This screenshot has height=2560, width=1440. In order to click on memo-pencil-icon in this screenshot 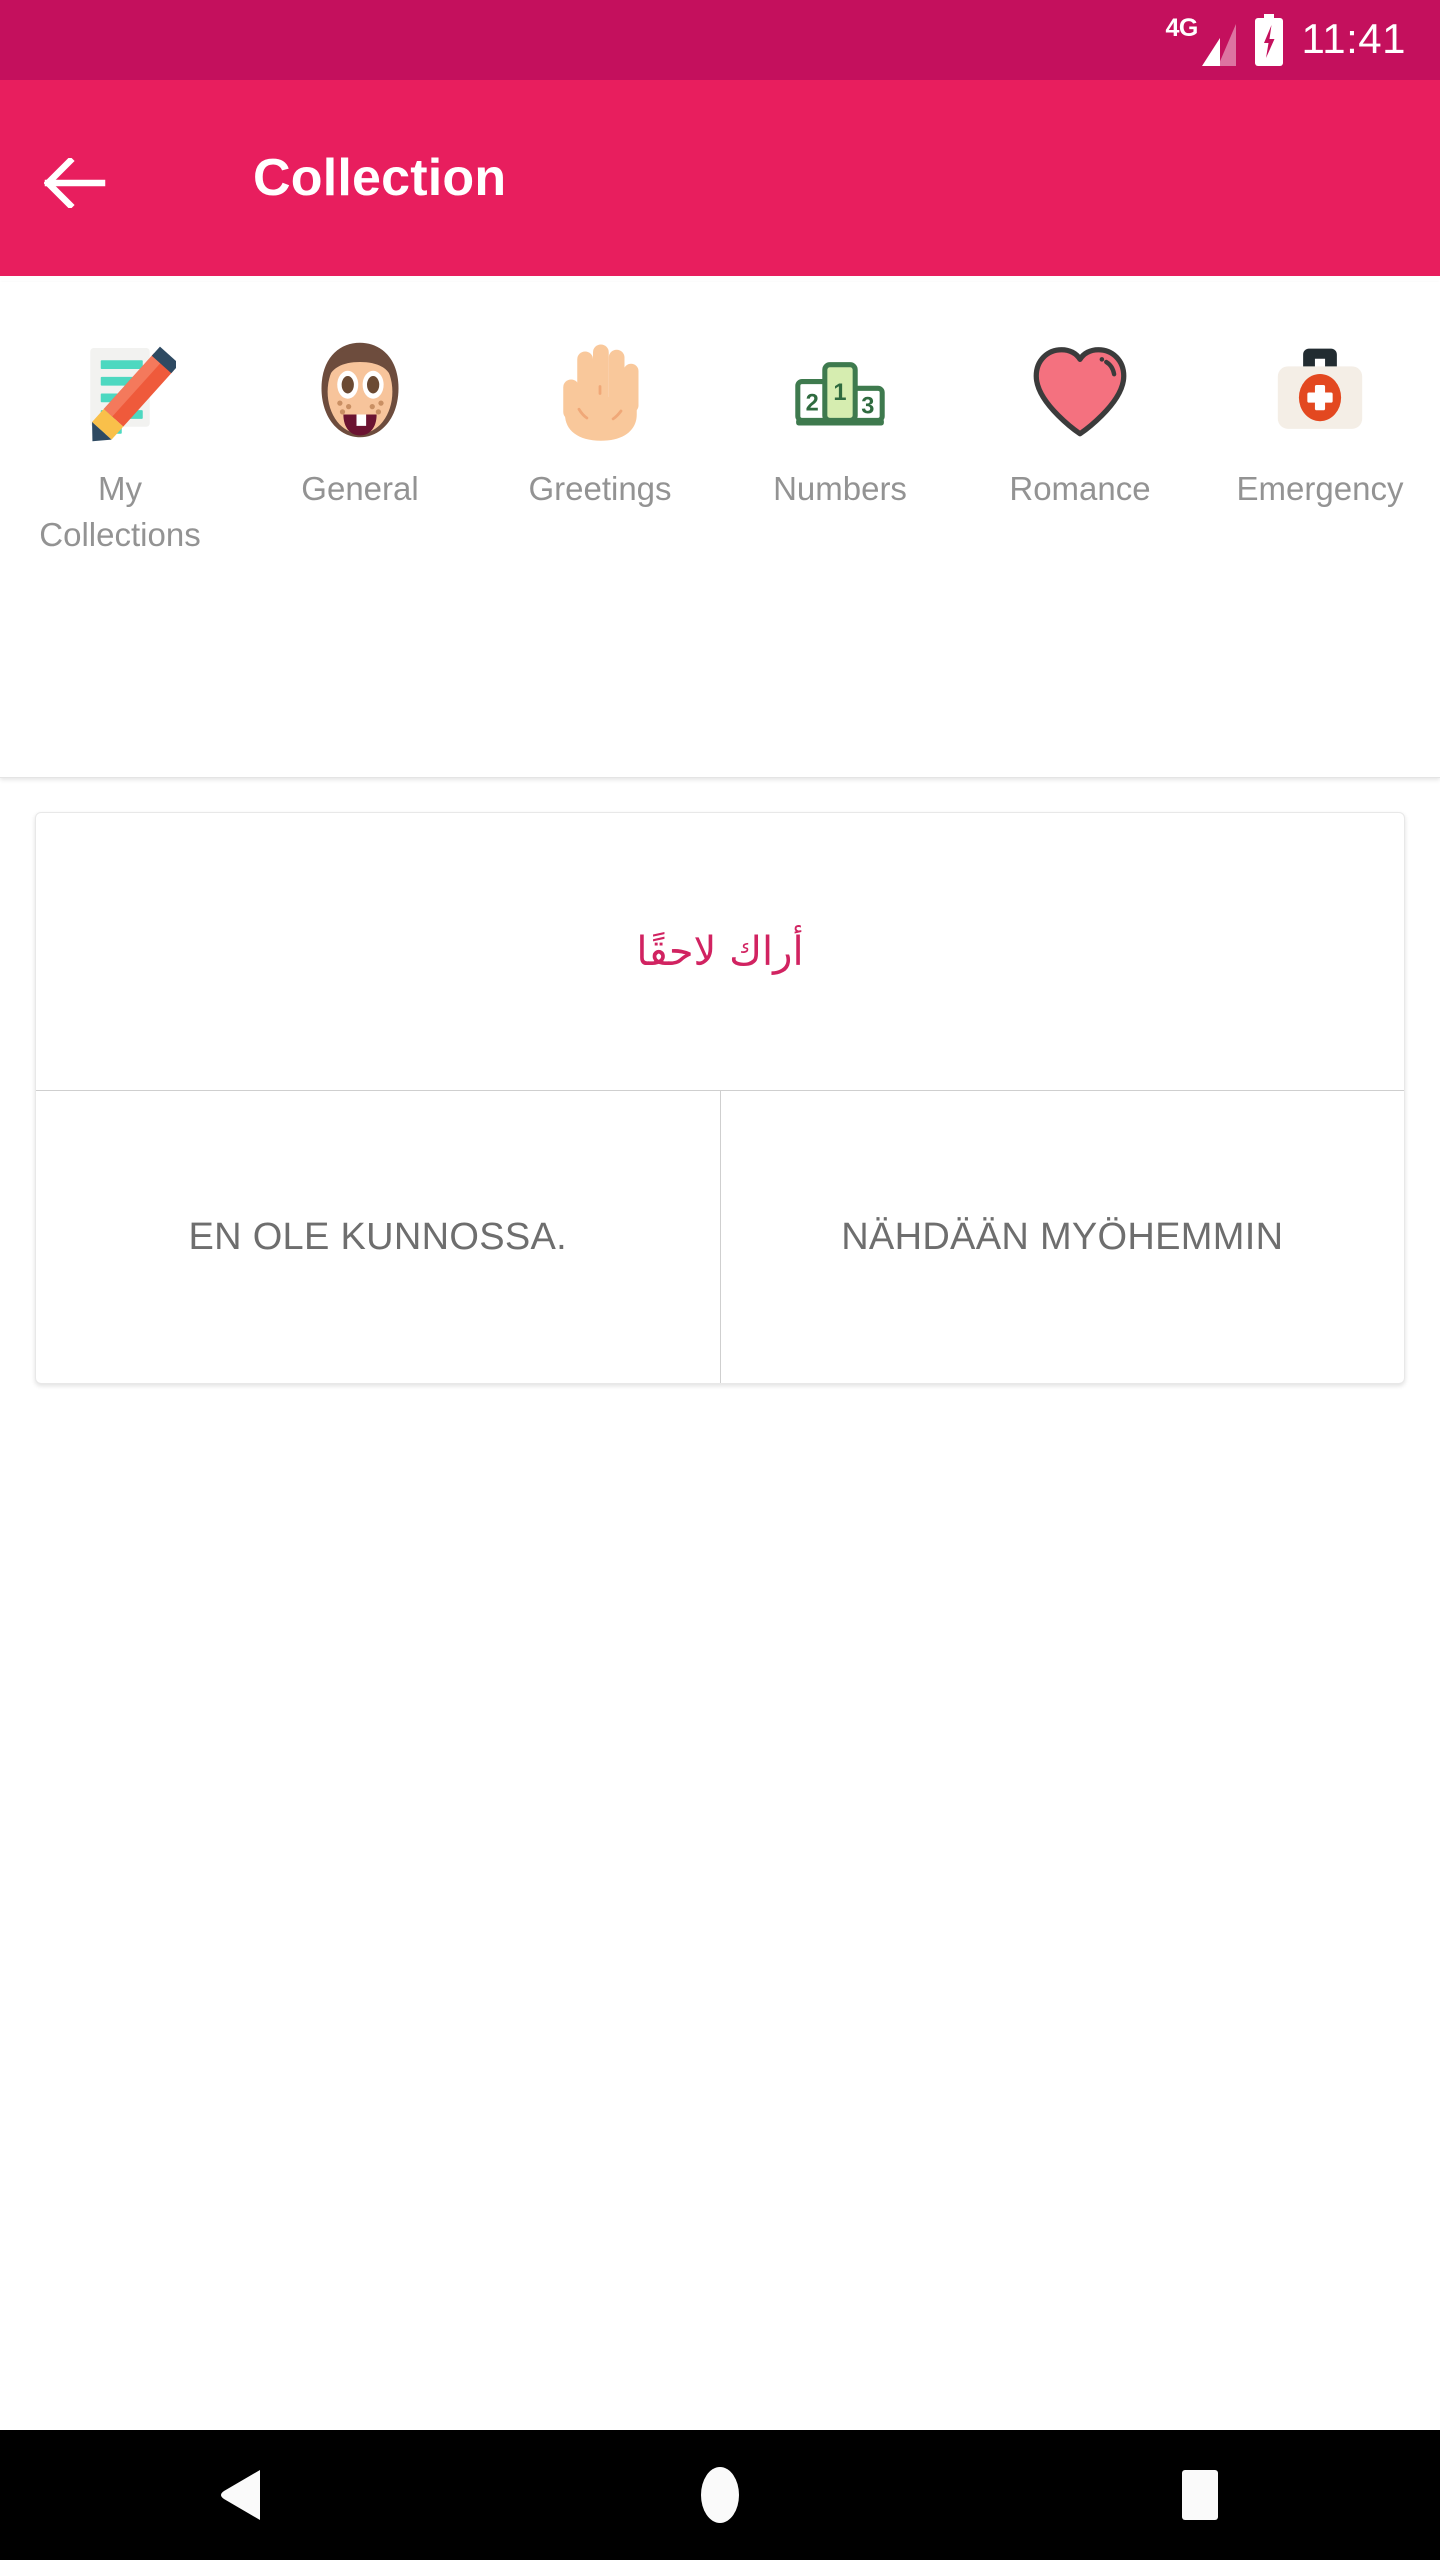, I will do `click(120, 390)`.